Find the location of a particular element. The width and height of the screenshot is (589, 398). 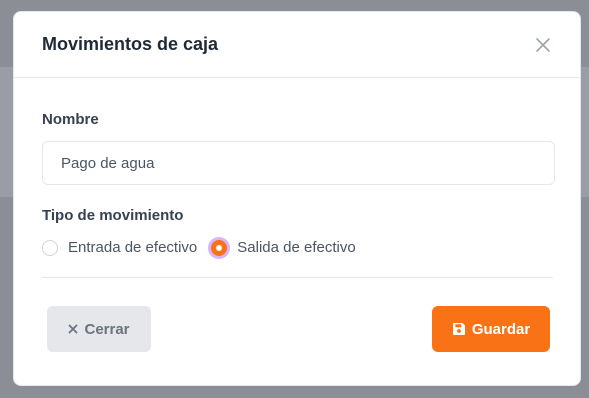

movement-type-label: Tipo de movimiento is located at coordinates (113, 215).